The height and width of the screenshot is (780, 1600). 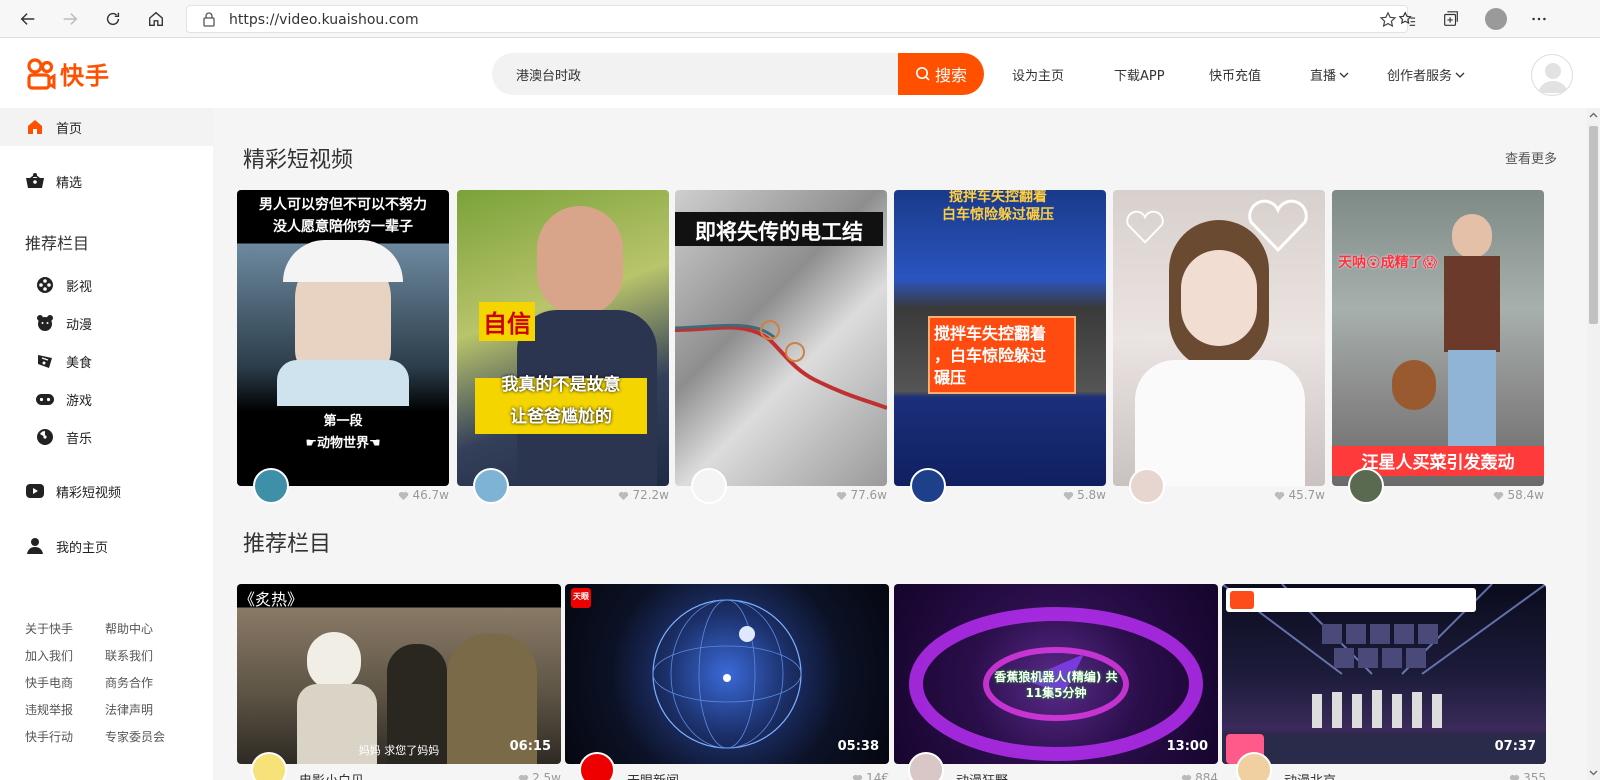 What do you see at coordinates (950, 377) in the screenshot?
I see `overlay-text: 碾压` at bounding box center [950, 377].